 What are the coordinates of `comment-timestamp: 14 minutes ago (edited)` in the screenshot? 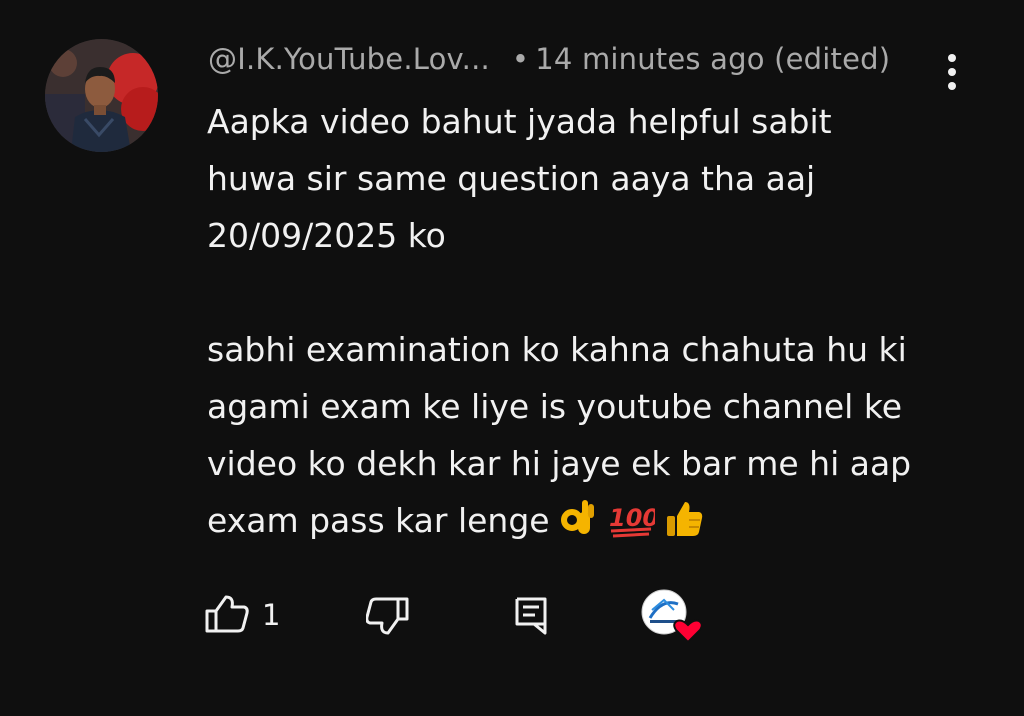 It's located at (712, 59).